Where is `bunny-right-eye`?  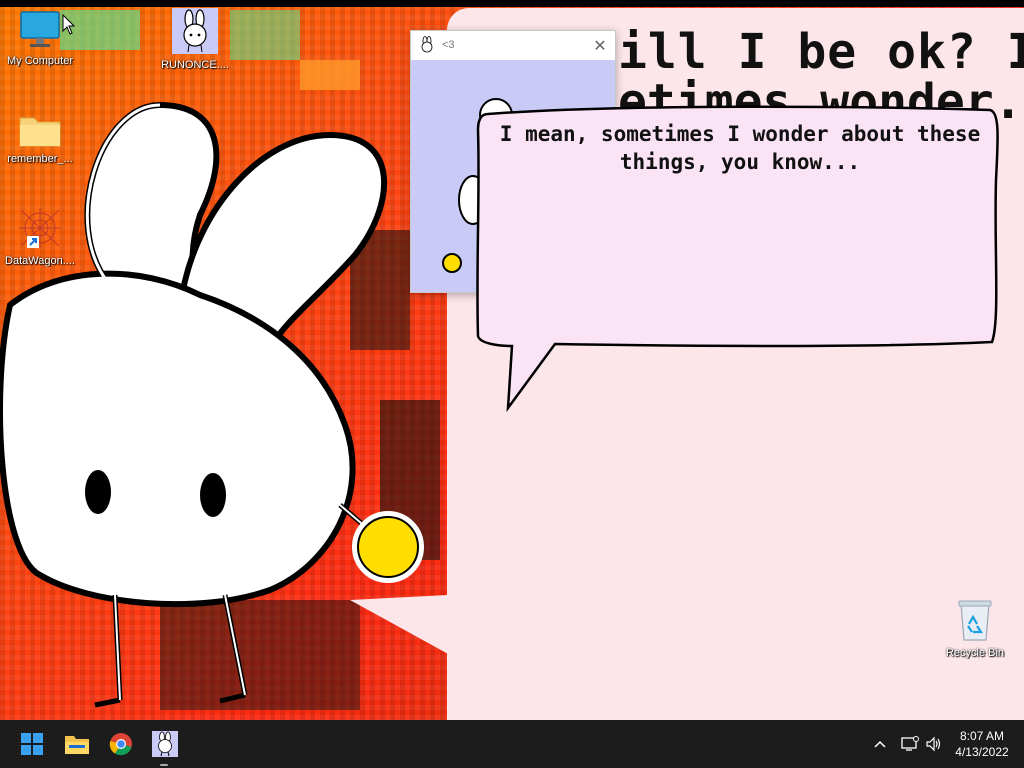
bunny-right-eye is located at coordinates (213, 495).